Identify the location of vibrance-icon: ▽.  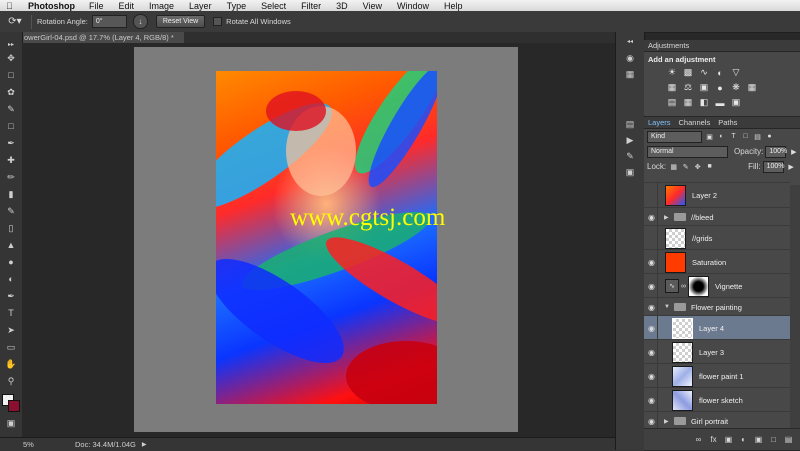
(736, 72).